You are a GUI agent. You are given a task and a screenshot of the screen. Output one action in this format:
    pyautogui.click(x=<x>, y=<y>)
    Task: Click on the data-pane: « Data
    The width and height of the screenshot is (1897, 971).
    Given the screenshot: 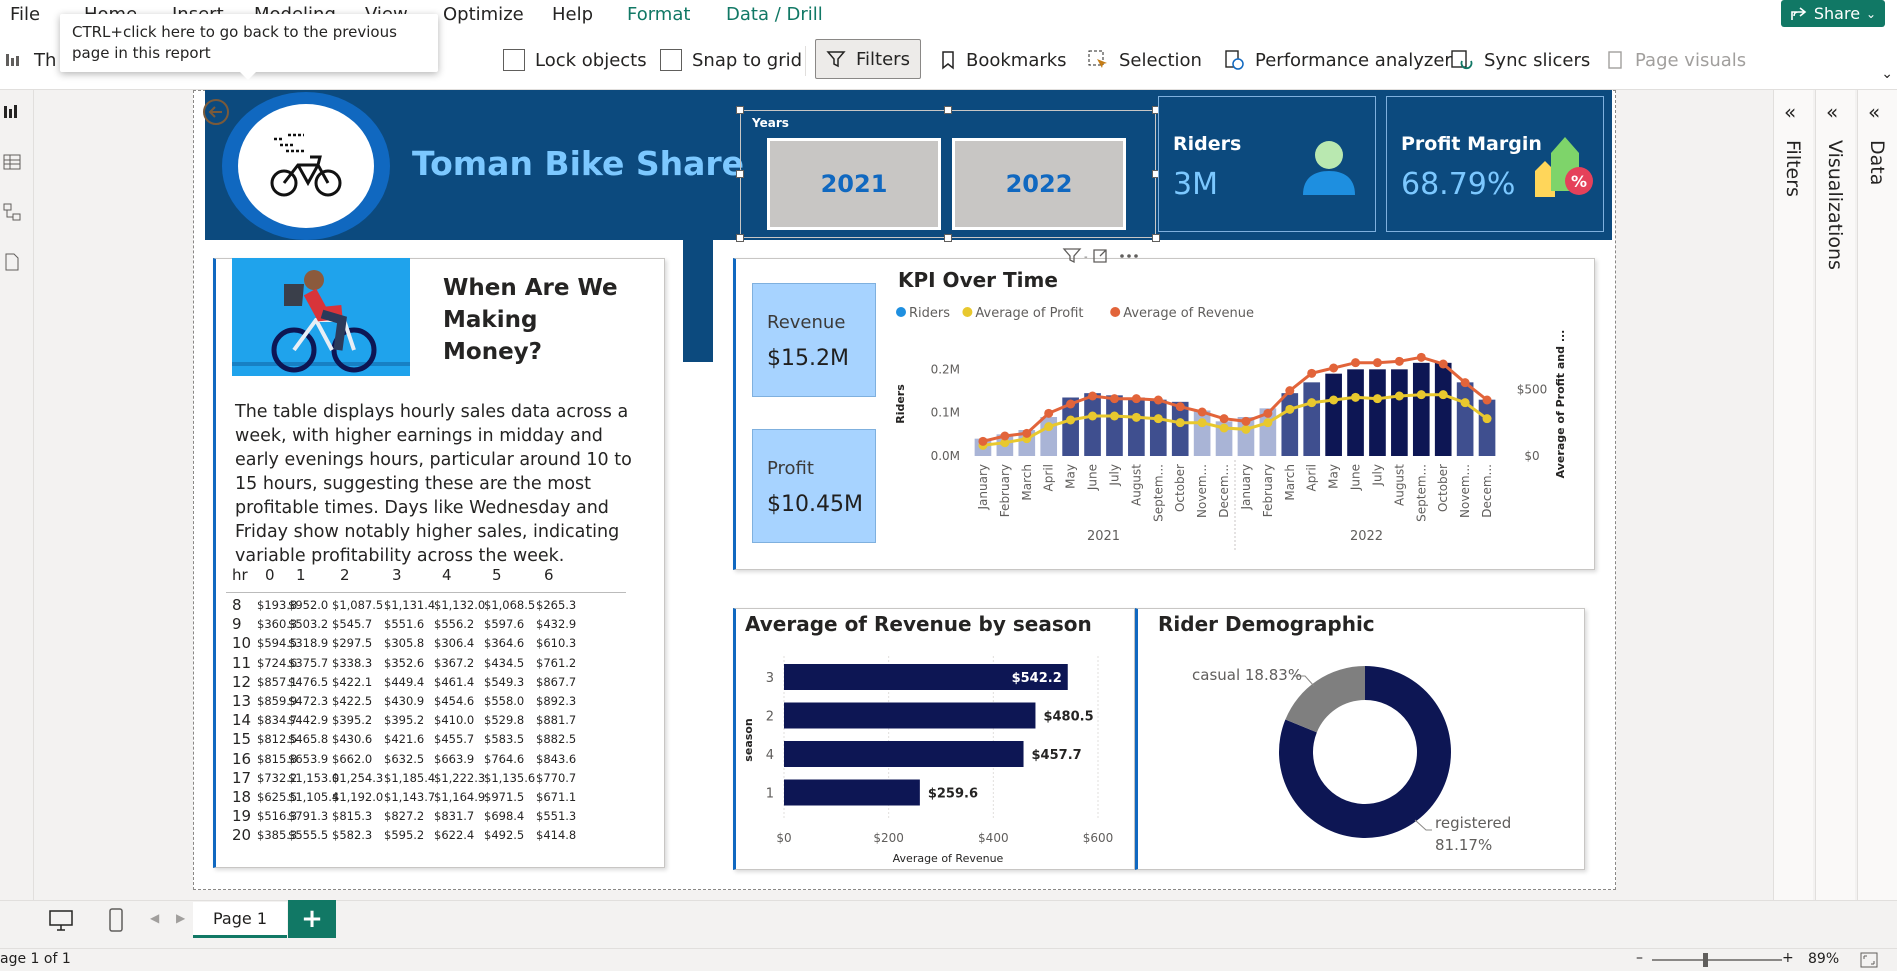 What is the action you would take?
    pyautogui.click(x=1877, y=495)
    